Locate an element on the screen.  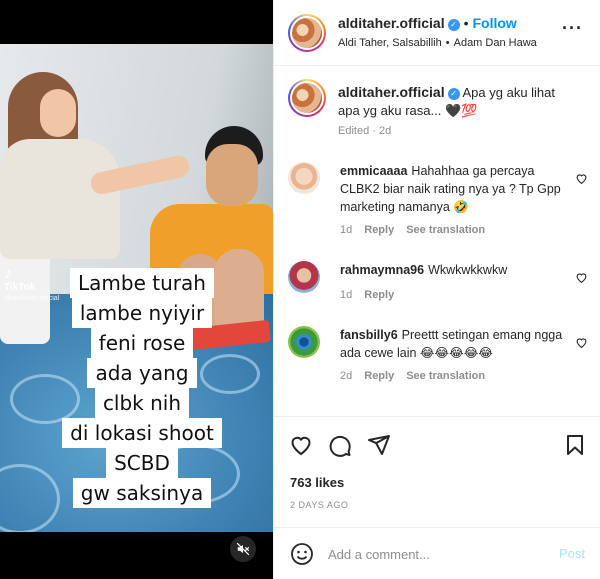
comment-icon is located at coordinates (340, 445).